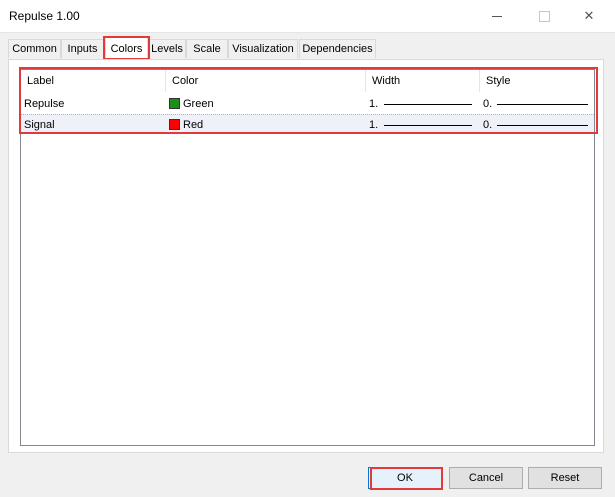 This screenshot has width=615, height=497. Describe the element at coordinates (44, 104) in the screenshot. I see `row-label: Repulse` at that location.